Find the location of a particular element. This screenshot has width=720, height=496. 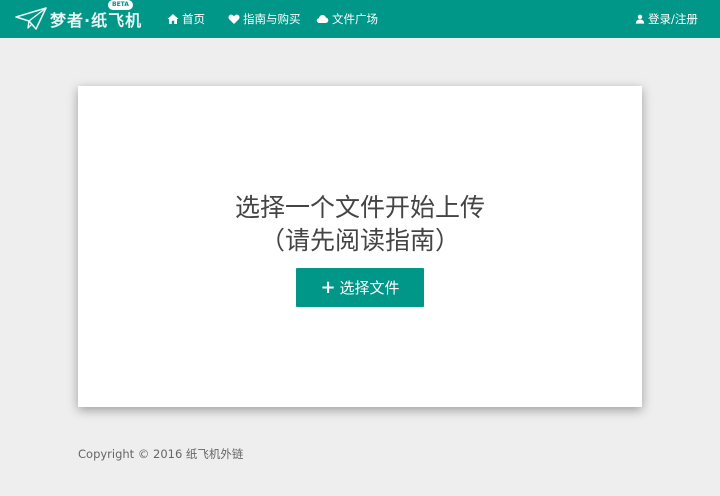

nav-files-label: 文件广场 is located at coordinates (355, 19).